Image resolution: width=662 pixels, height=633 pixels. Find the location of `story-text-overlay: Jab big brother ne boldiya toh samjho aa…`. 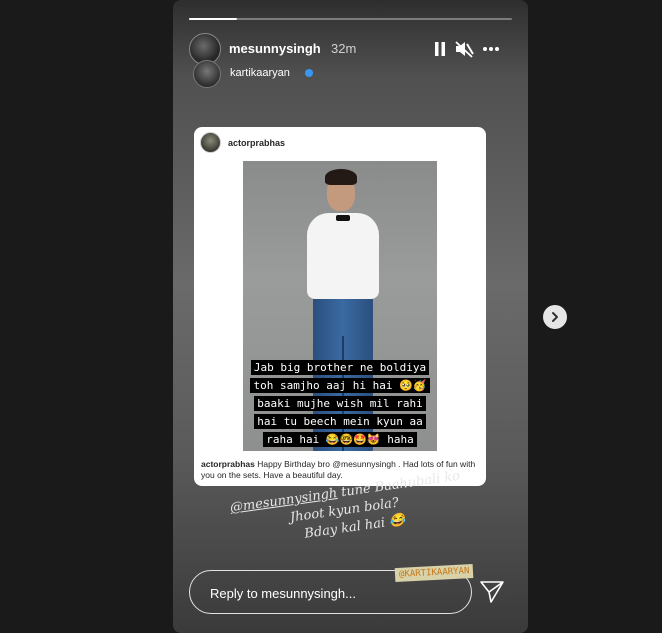

story-text-overlay: Jab big brother ne boldiya toh samjho aa… is located at coordinates (340, 403).